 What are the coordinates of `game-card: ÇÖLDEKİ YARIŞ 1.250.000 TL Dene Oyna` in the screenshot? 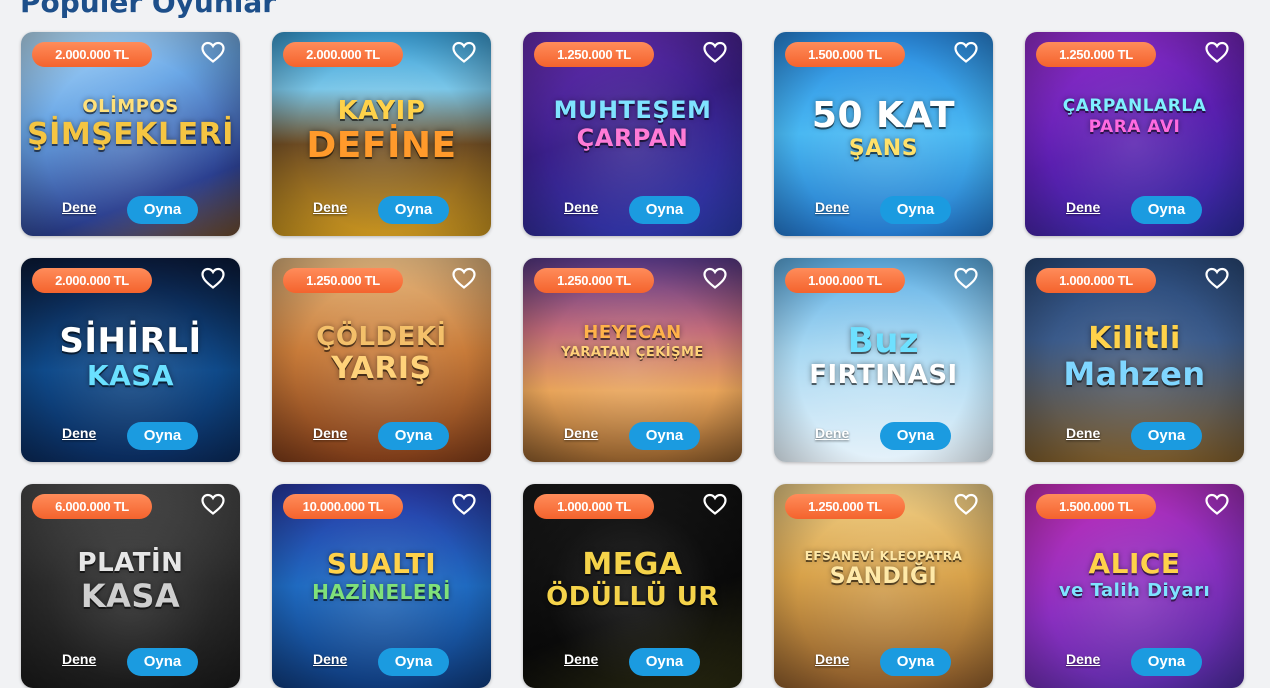 It's located at (381, 360).